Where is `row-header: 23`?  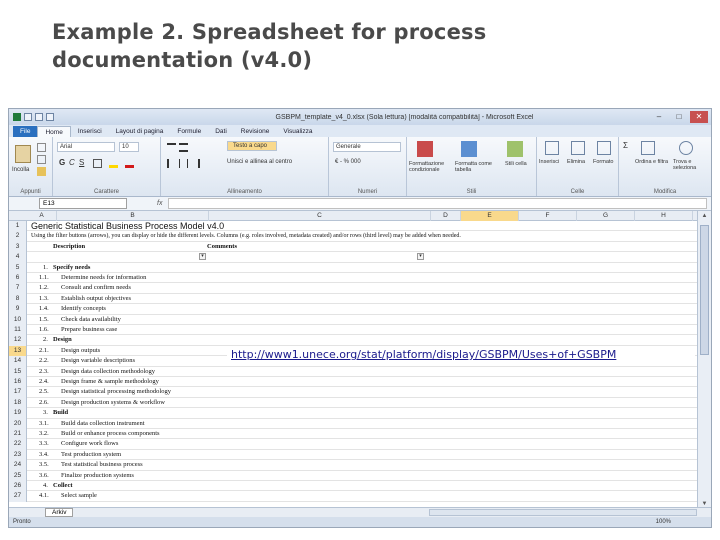
row-header: 23 is located at coordinates (18, 455).